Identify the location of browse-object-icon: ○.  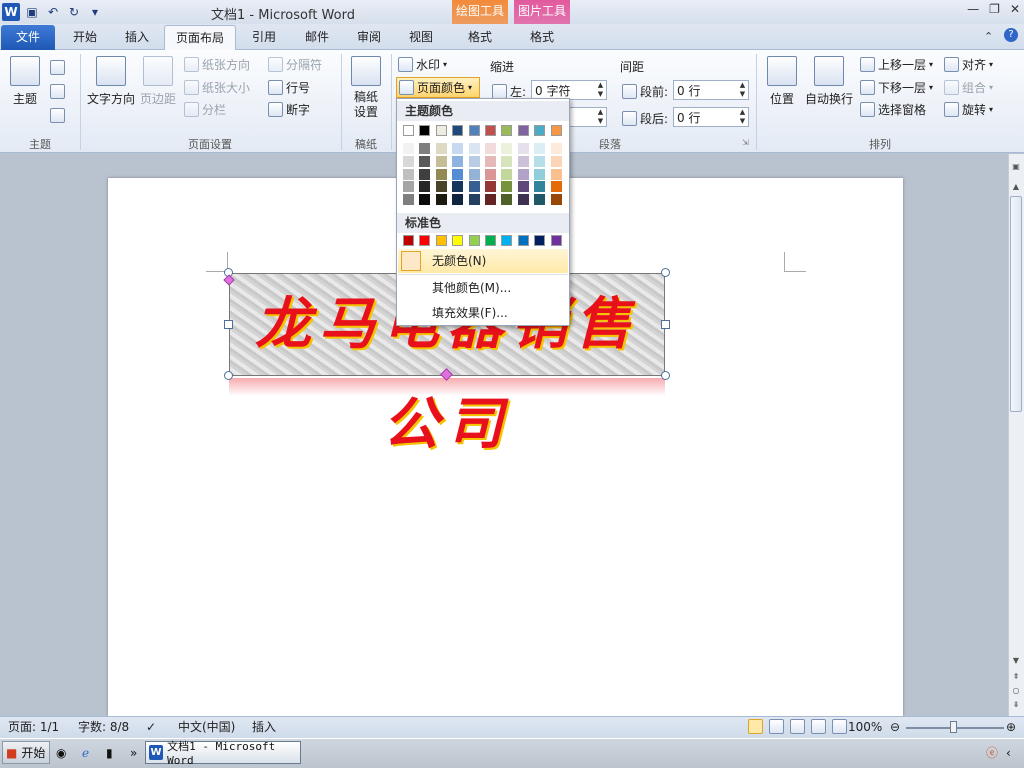
(1016, 690).